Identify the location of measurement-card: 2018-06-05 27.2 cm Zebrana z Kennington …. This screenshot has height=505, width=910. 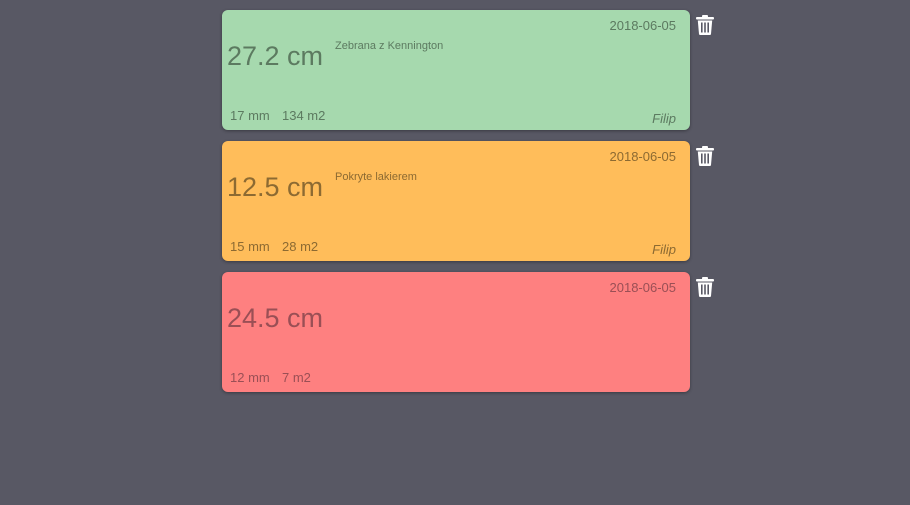
(456, 70).